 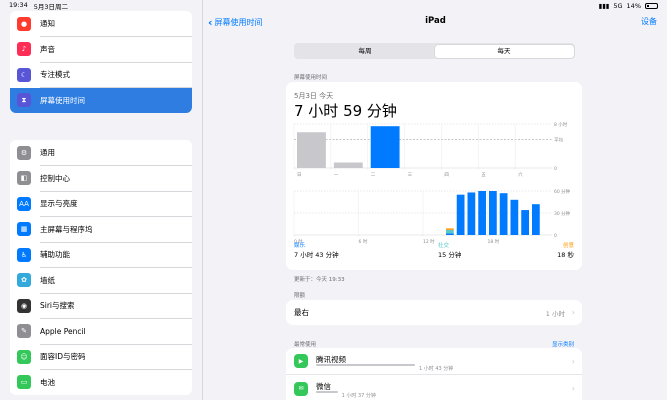 What do you see at coordinates (562, 213) in the screenshot?
I see `hourly-y-tick: 30 分钟` at bounding box center [562, 213].